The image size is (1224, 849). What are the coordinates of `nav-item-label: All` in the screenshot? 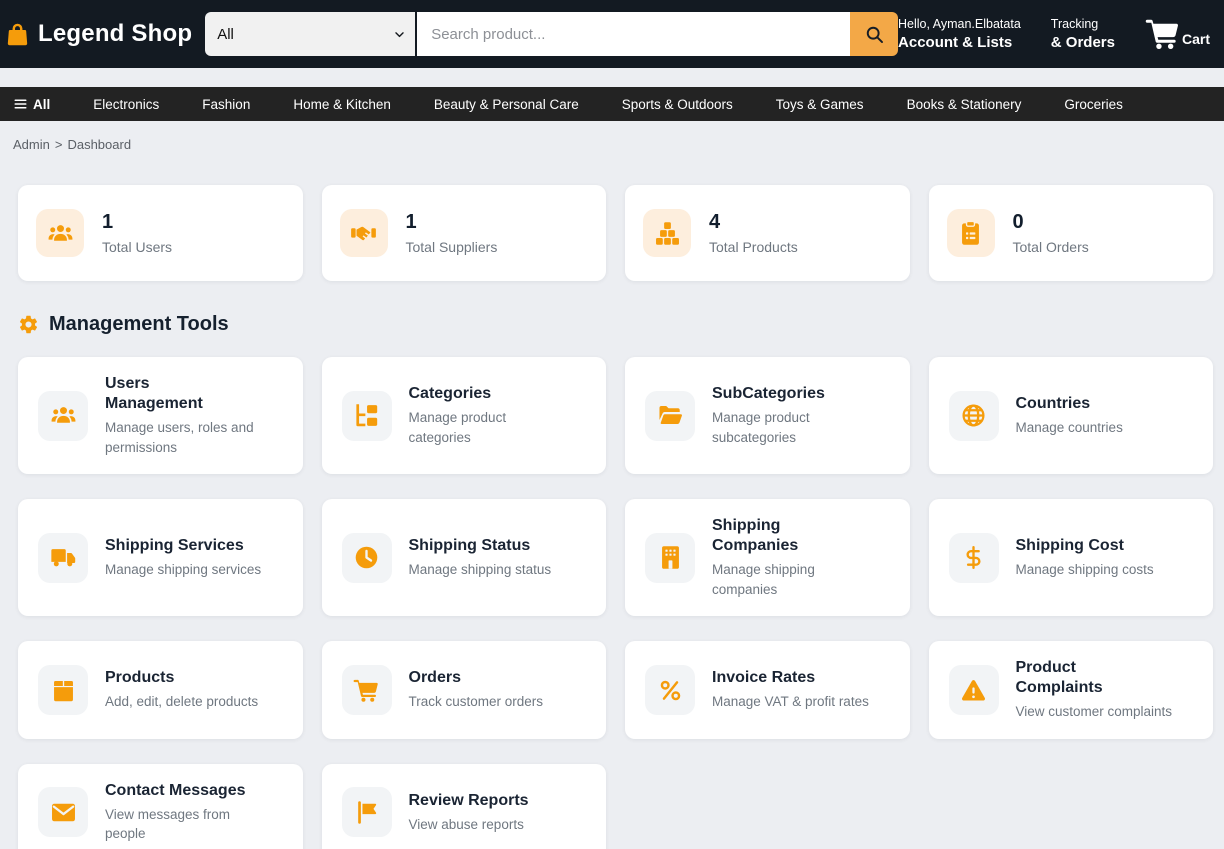 It's located at (42, 104).